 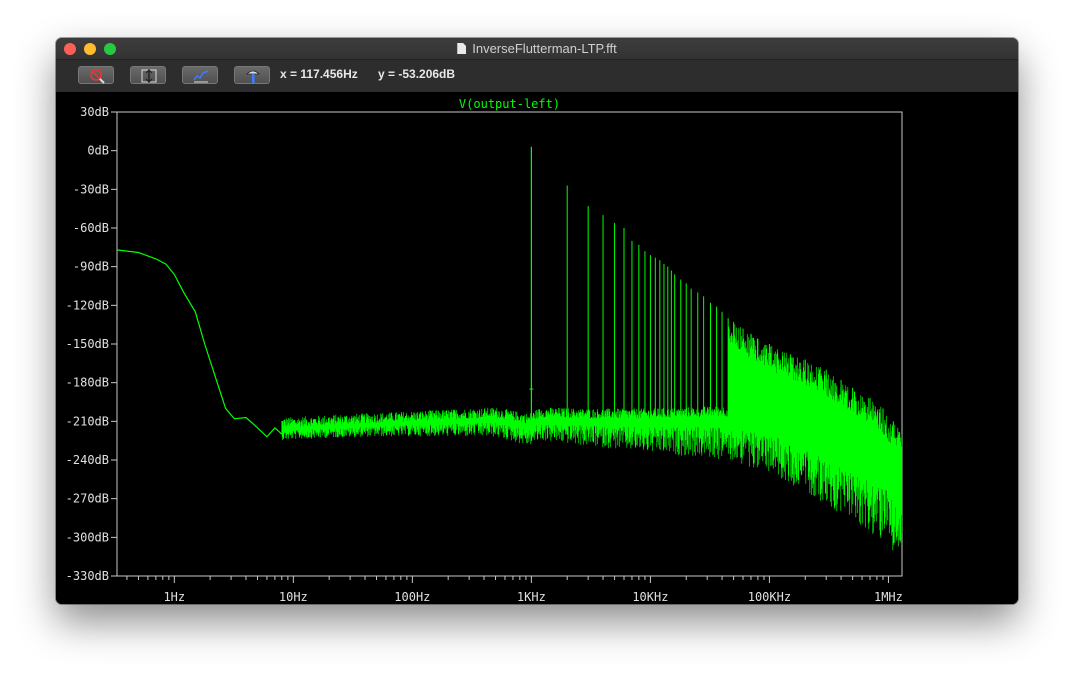 What do you see at coordinates (91, 267) in the screenshot?
I see `y-tick-label: -90dB` at bounding box center [91, 267].